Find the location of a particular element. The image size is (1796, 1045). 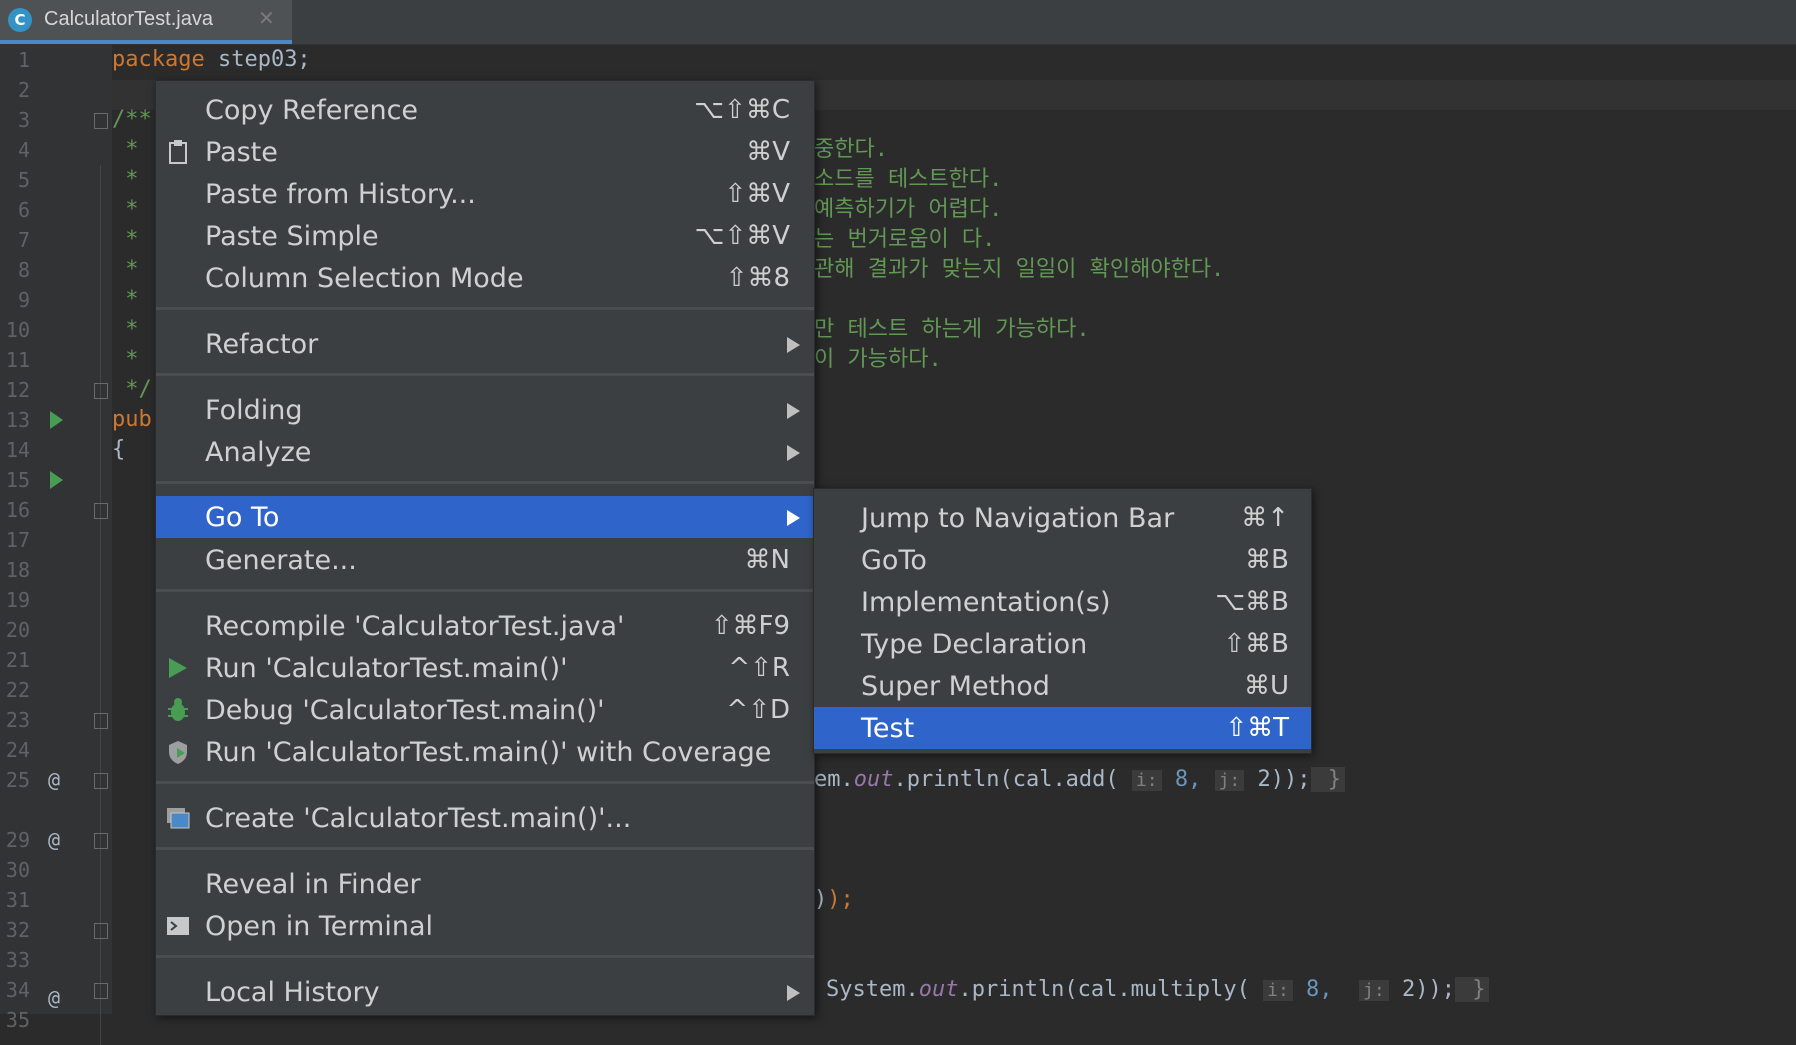

menu-item-paste: Paste ⌘V is located at coordinates (485, 152).